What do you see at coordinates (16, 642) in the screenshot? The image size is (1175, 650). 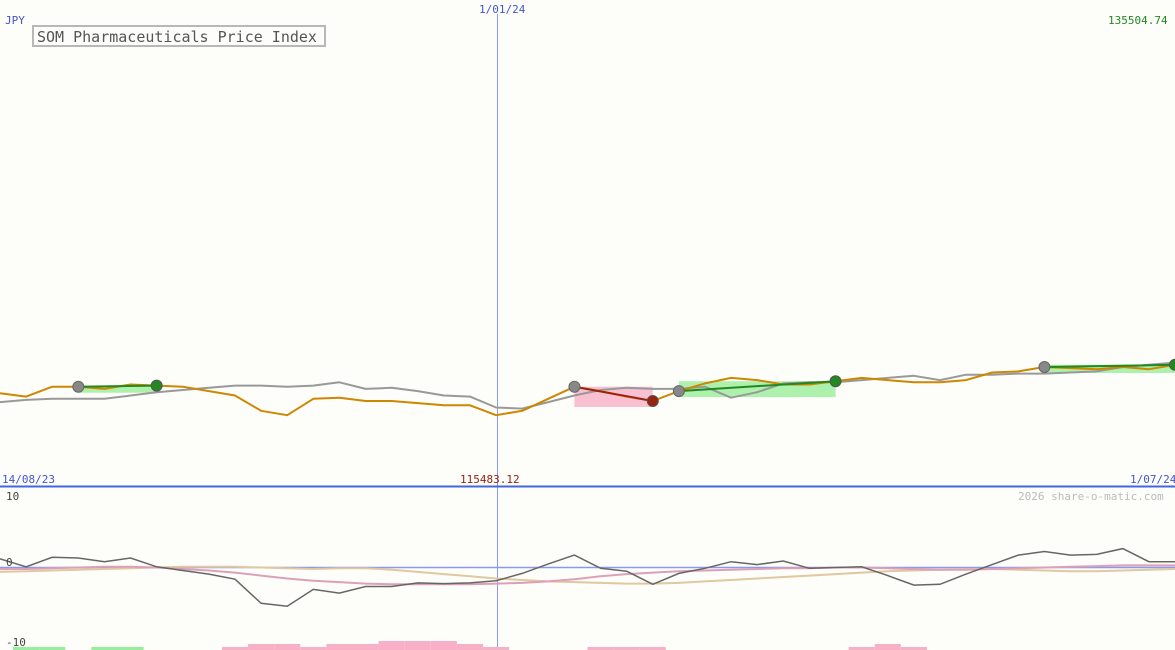 I see `osc-tick-bottom: -10` at bounding box center [16, 642].